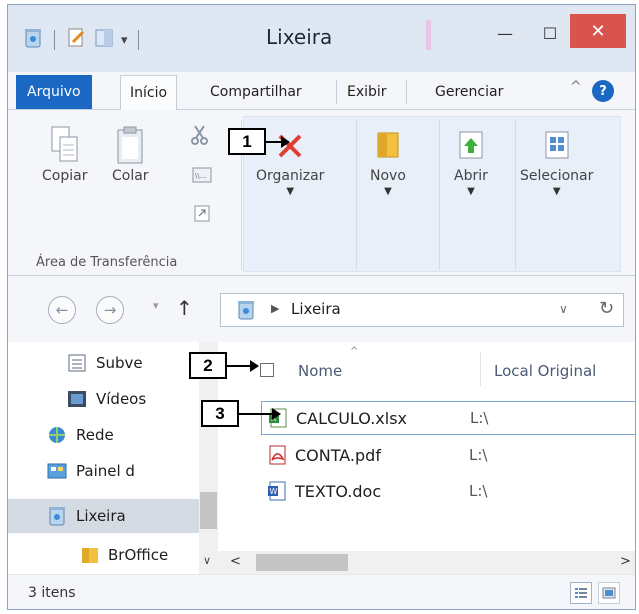  What do you see at coordinates (260, 414) in the screenshot?
I see `callout-3-arrow` at bounding box center [260, 414].